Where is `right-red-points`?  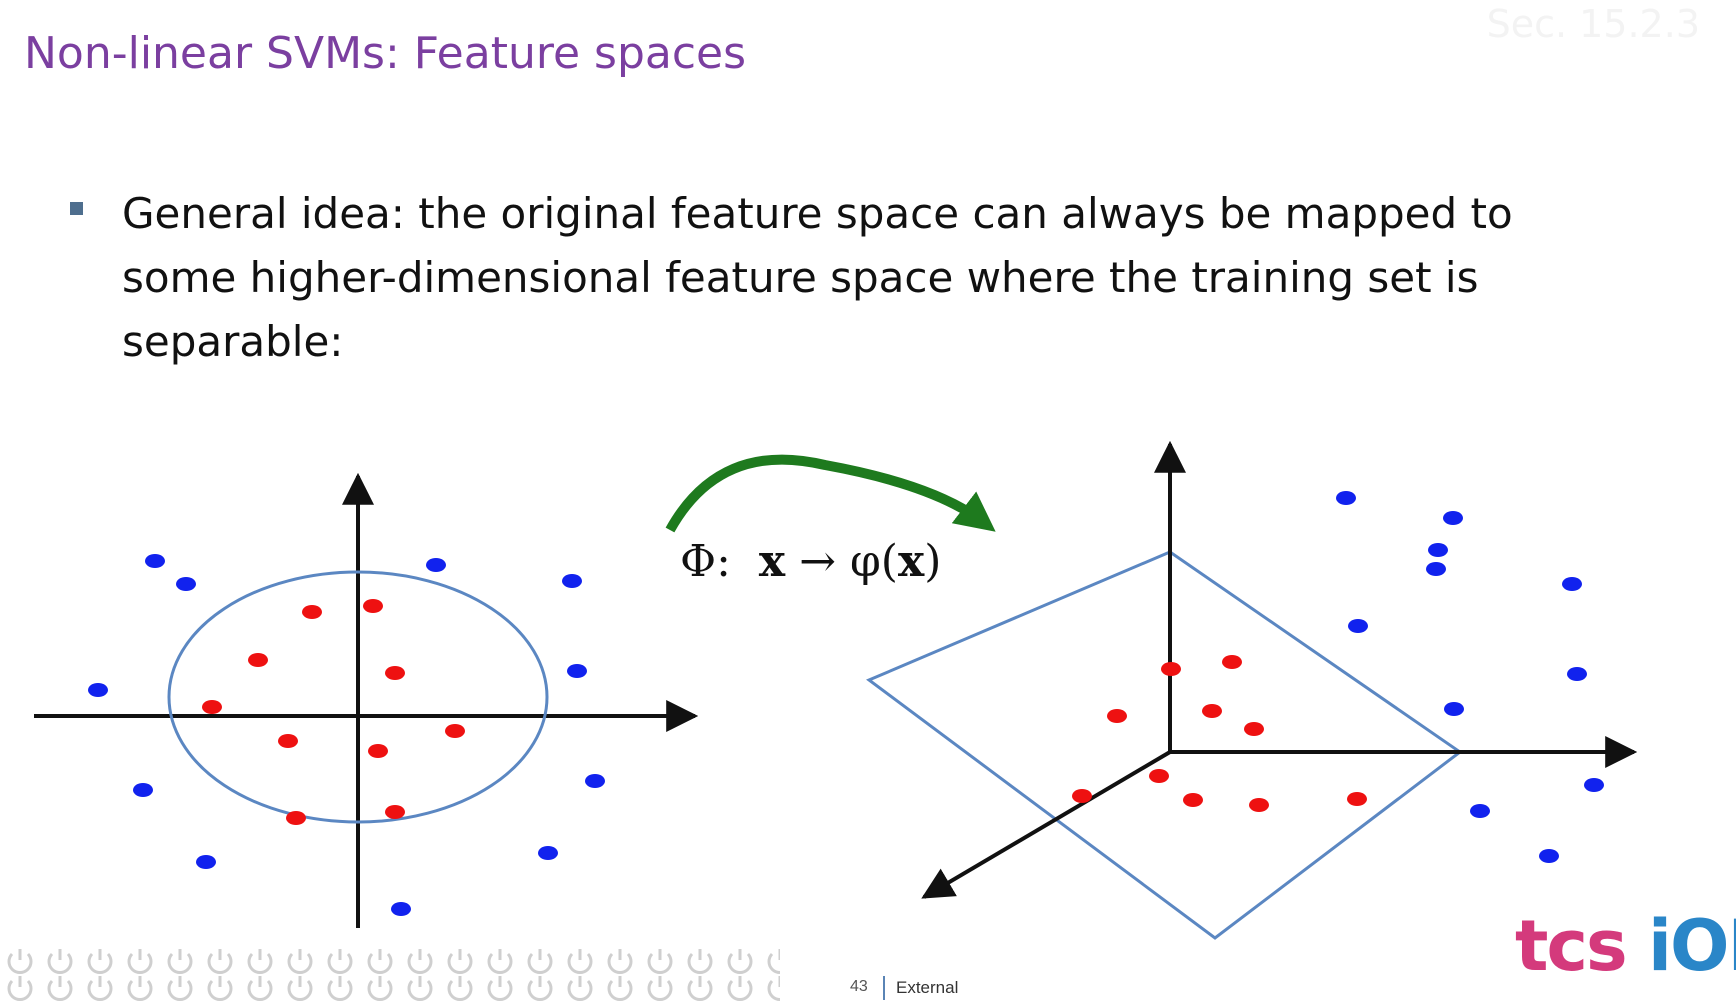 right-red-points is located at coordinates (1219, 733).